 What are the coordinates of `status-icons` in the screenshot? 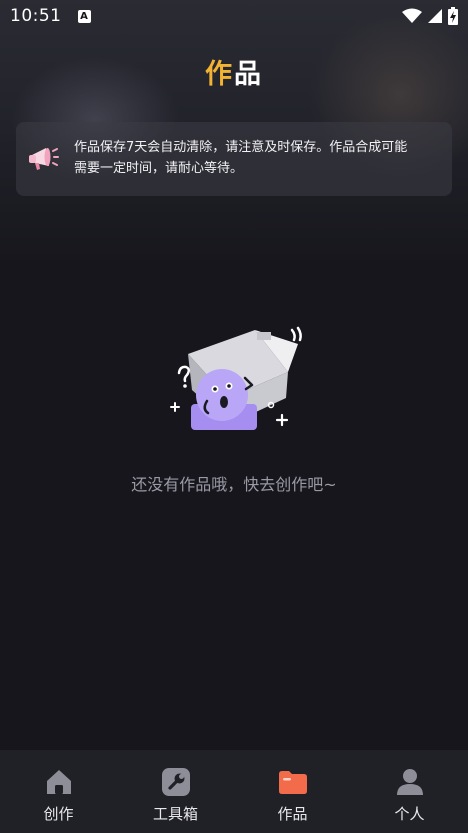 It's located at (430, 16).